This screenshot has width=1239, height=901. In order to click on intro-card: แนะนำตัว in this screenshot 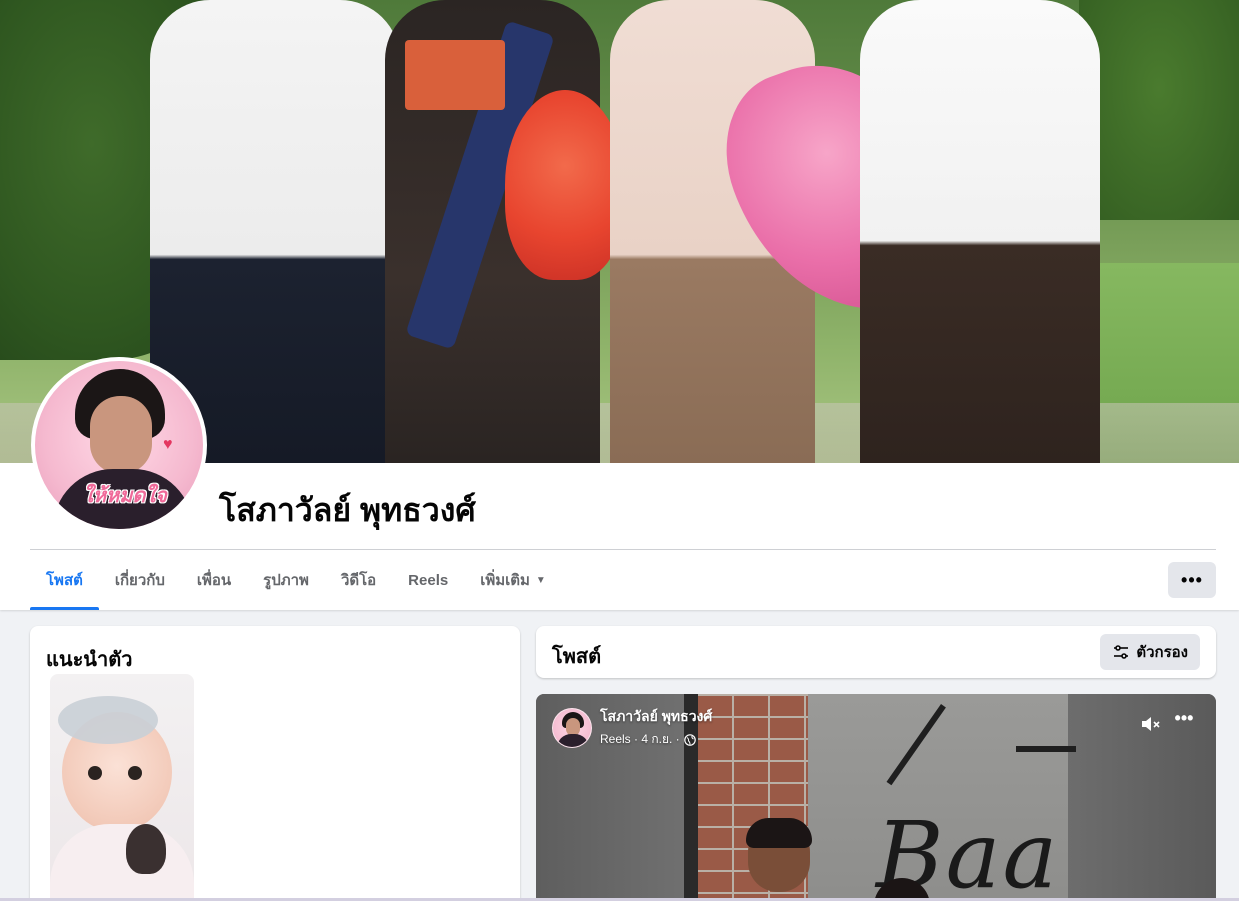, I will do `click(275, 763)`.